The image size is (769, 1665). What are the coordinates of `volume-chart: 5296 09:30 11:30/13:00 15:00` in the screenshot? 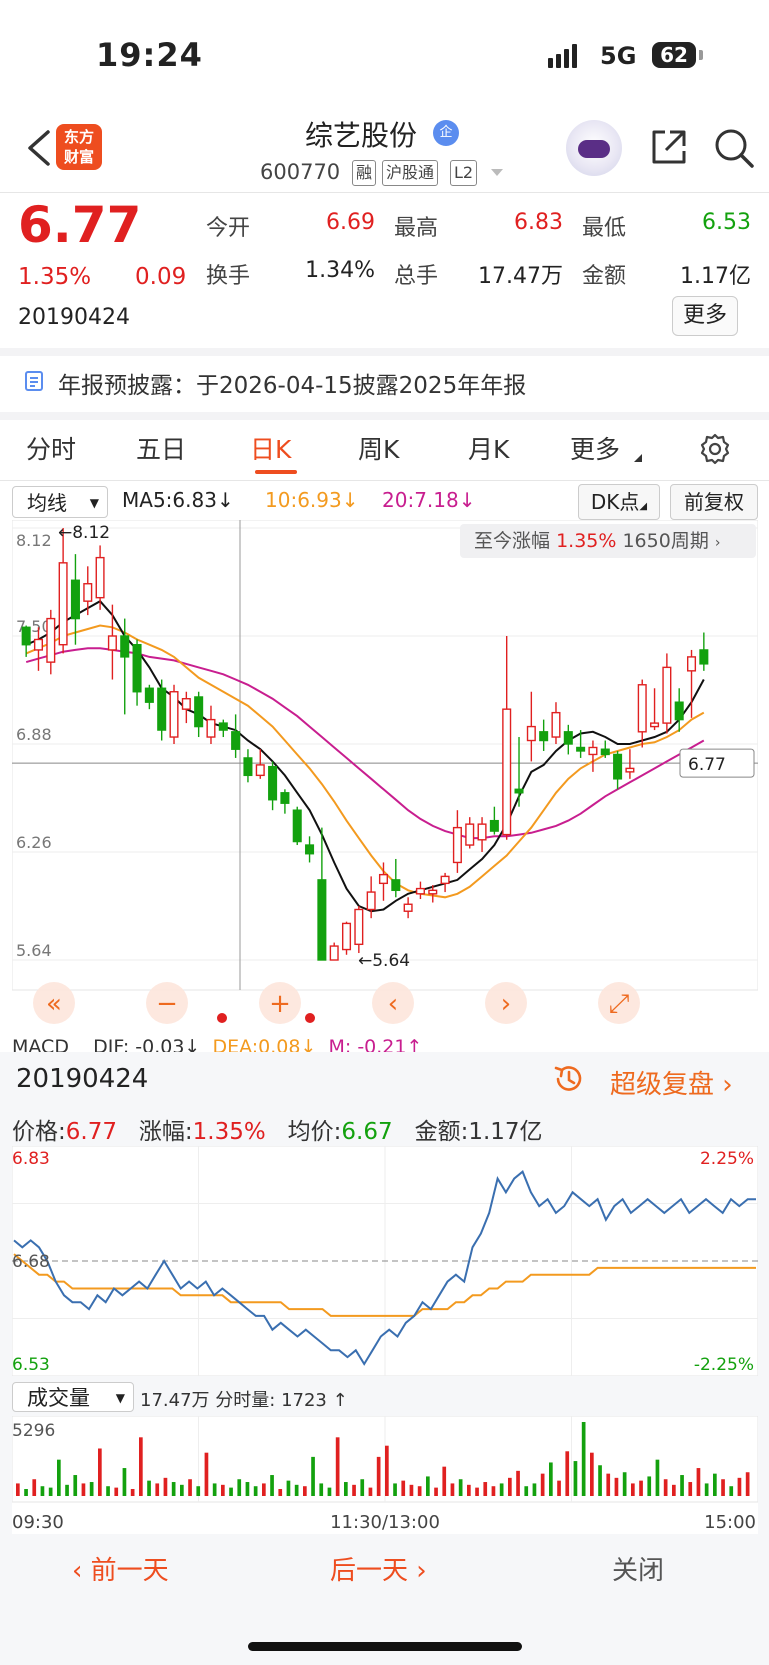 It's located at (385, 1475).